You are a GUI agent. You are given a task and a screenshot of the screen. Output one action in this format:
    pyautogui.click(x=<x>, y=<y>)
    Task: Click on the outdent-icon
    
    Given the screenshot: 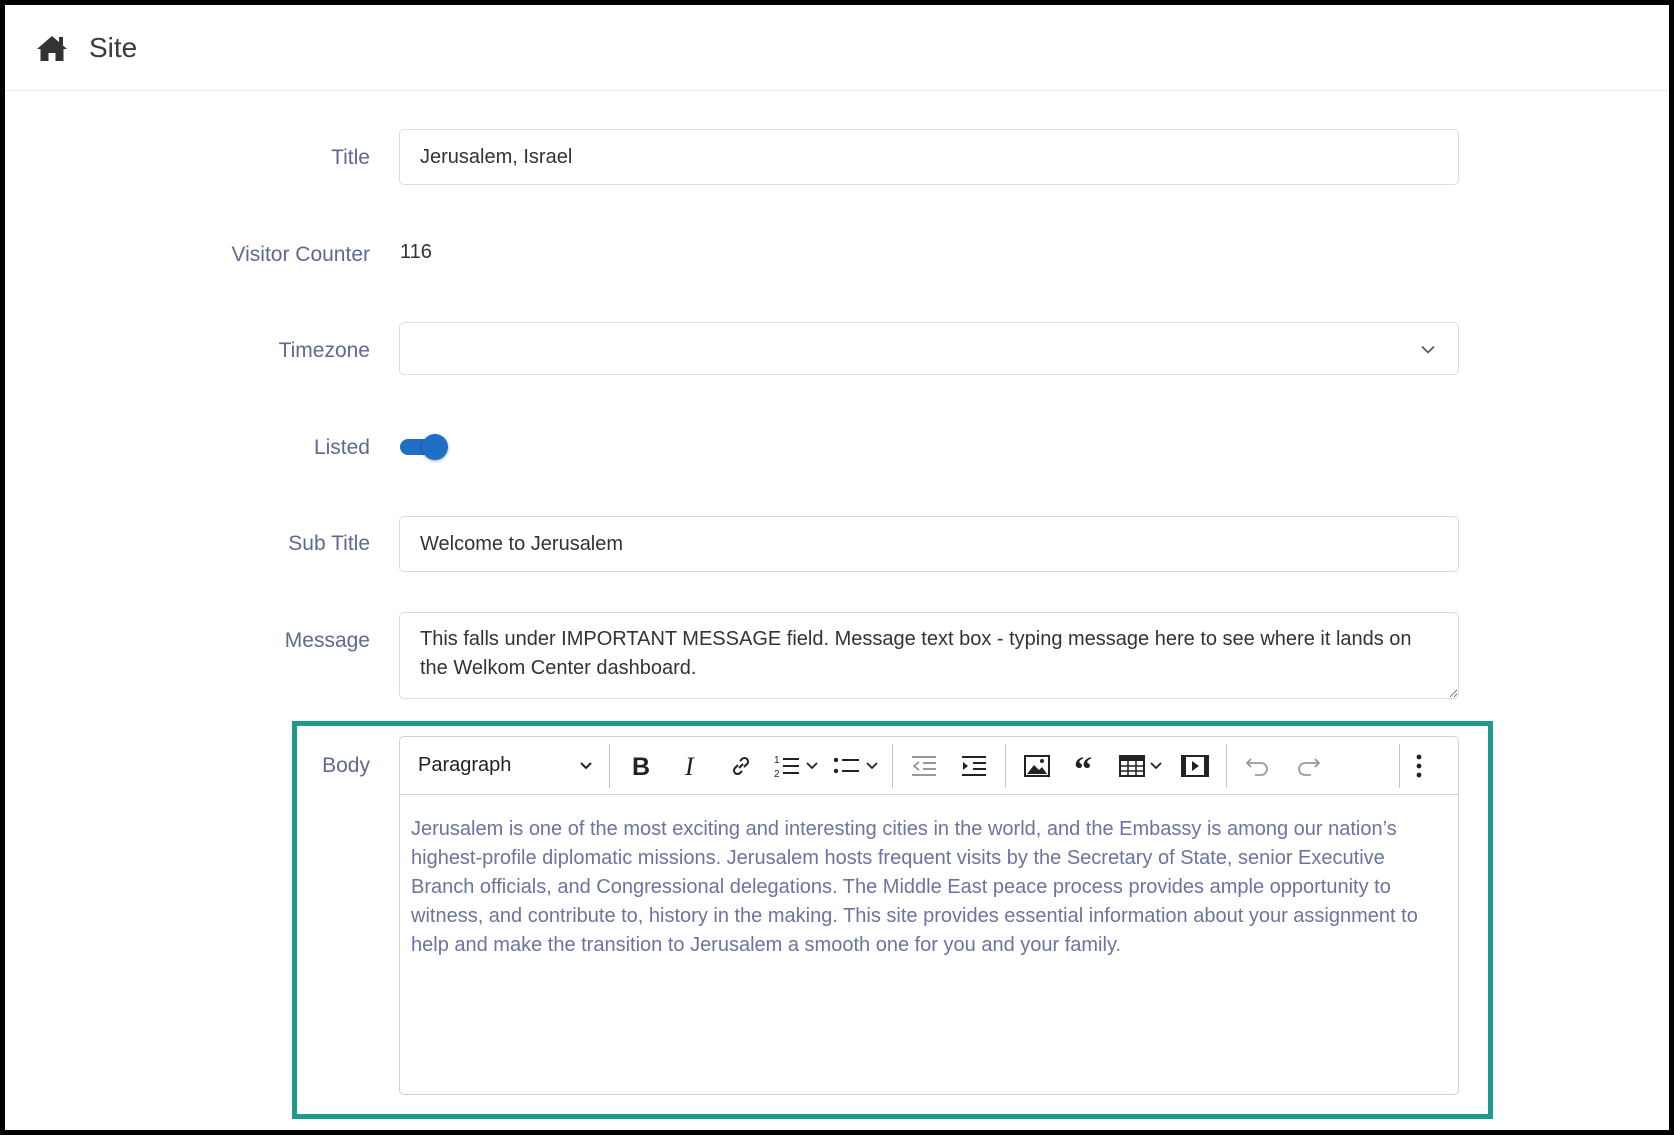 What is the action you would take?
    pyautogui.click(x=924, y=766)
    